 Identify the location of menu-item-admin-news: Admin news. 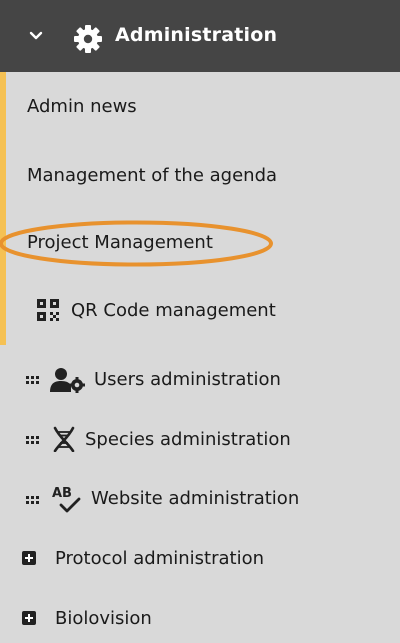
(82, 106).